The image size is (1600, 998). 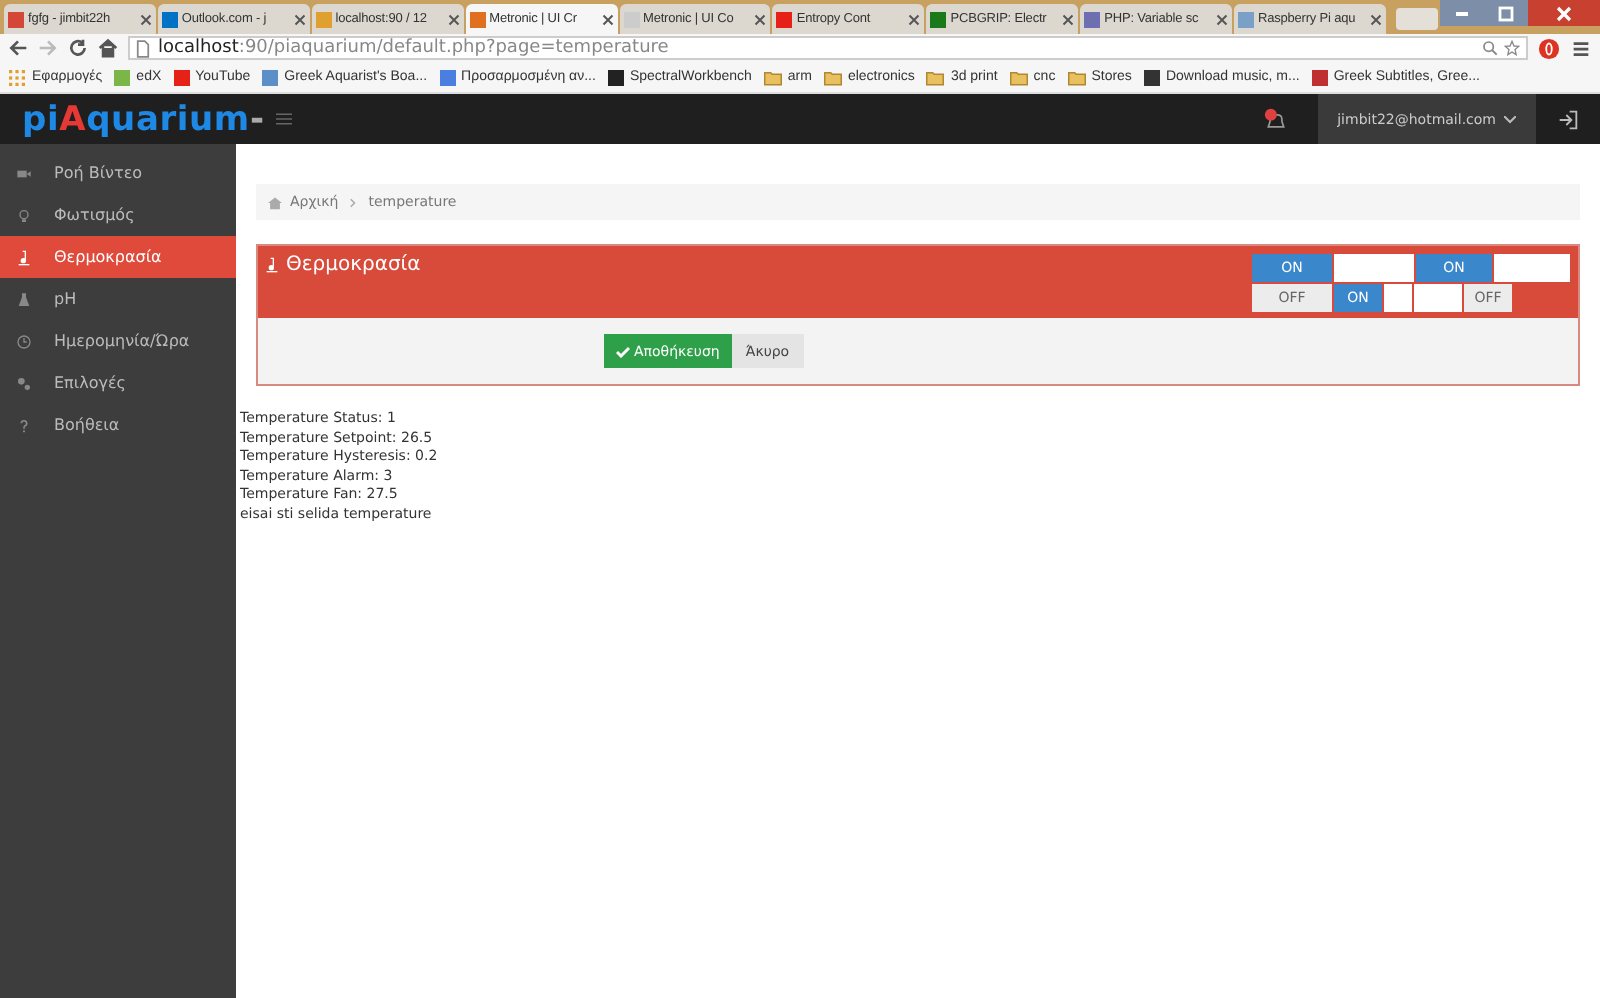 I want to click on check-icon, so click(x=623, y=351).